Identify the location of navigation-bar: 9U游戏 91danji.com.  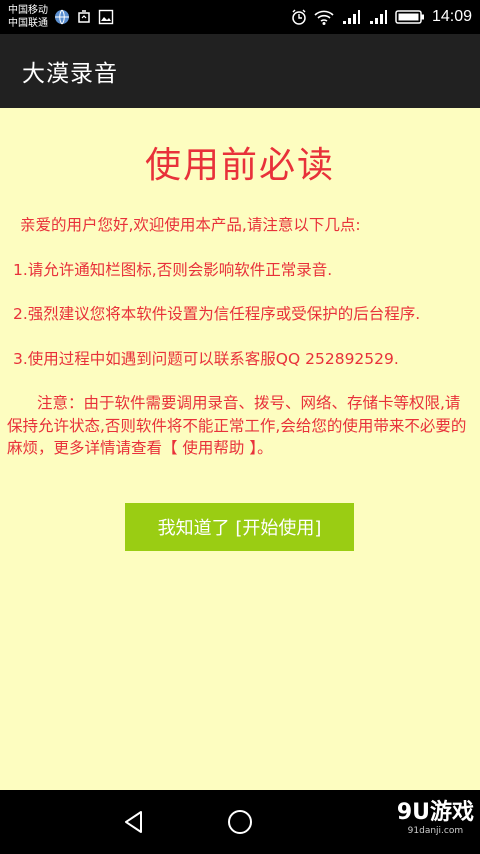
(240, 822).